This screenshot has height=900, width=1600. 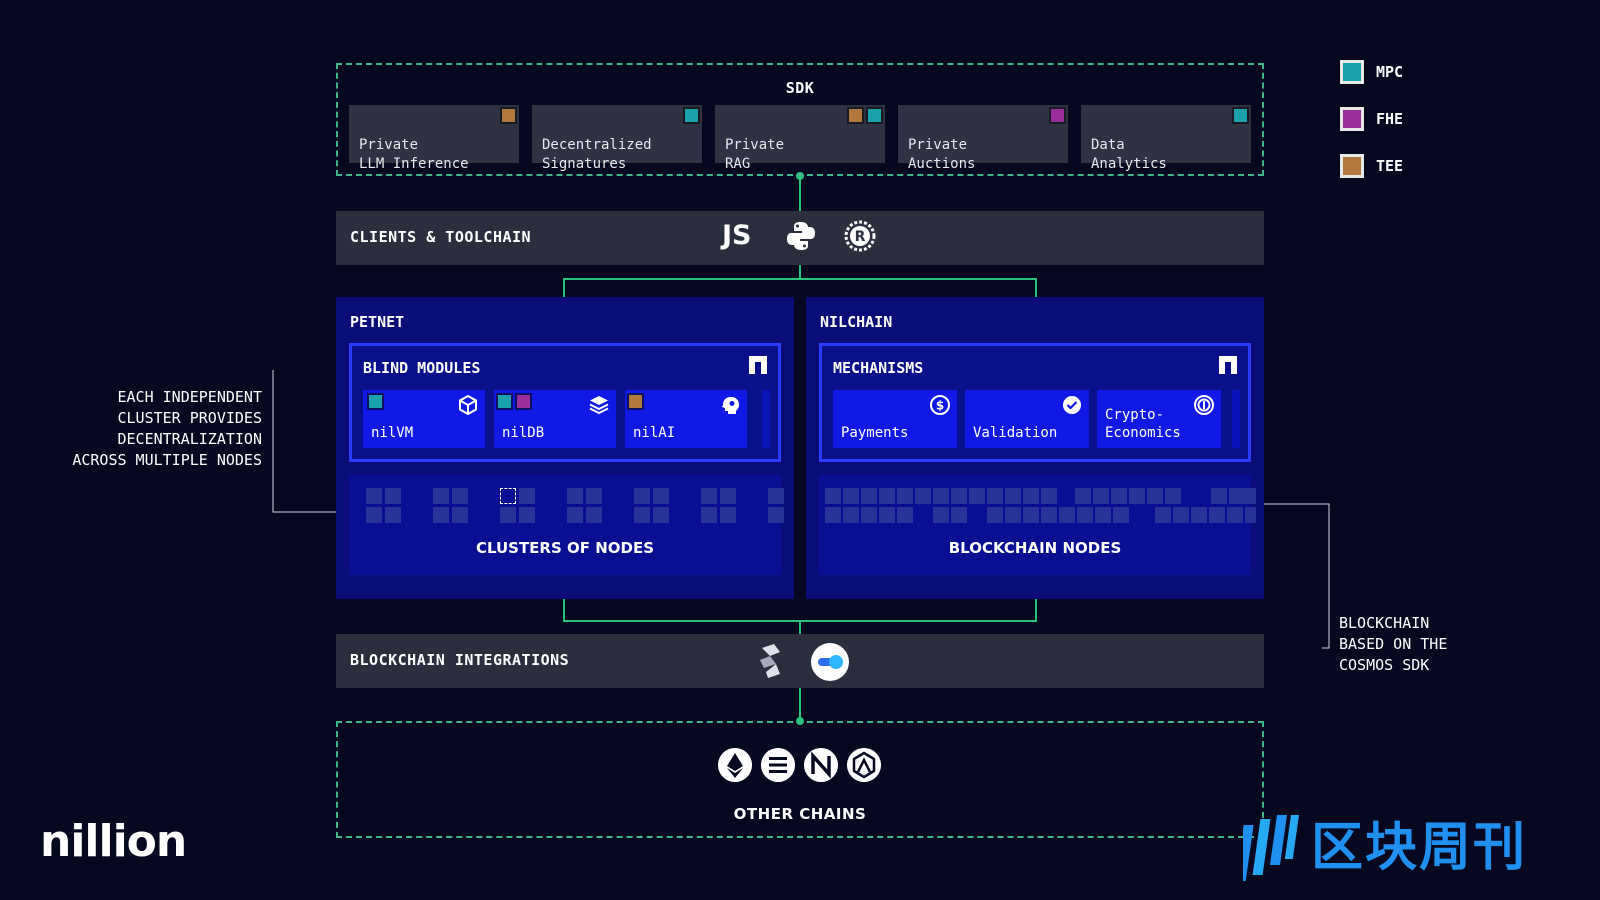 What do you see at coordinates (895, 419) in the screenshot?
I see `mechanism-payments: $ Payments` at bounding box center [895, 419].